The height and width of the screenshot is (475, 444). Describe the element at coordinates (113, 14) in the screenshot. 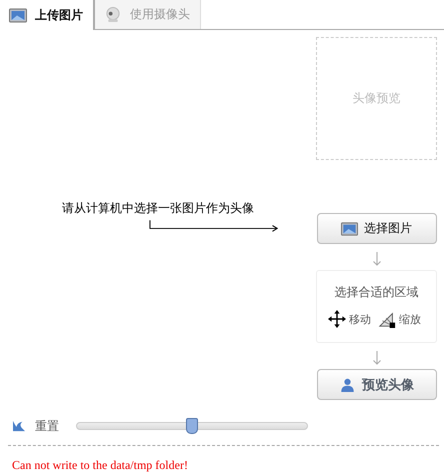

I see `webcam-icon` at that location.